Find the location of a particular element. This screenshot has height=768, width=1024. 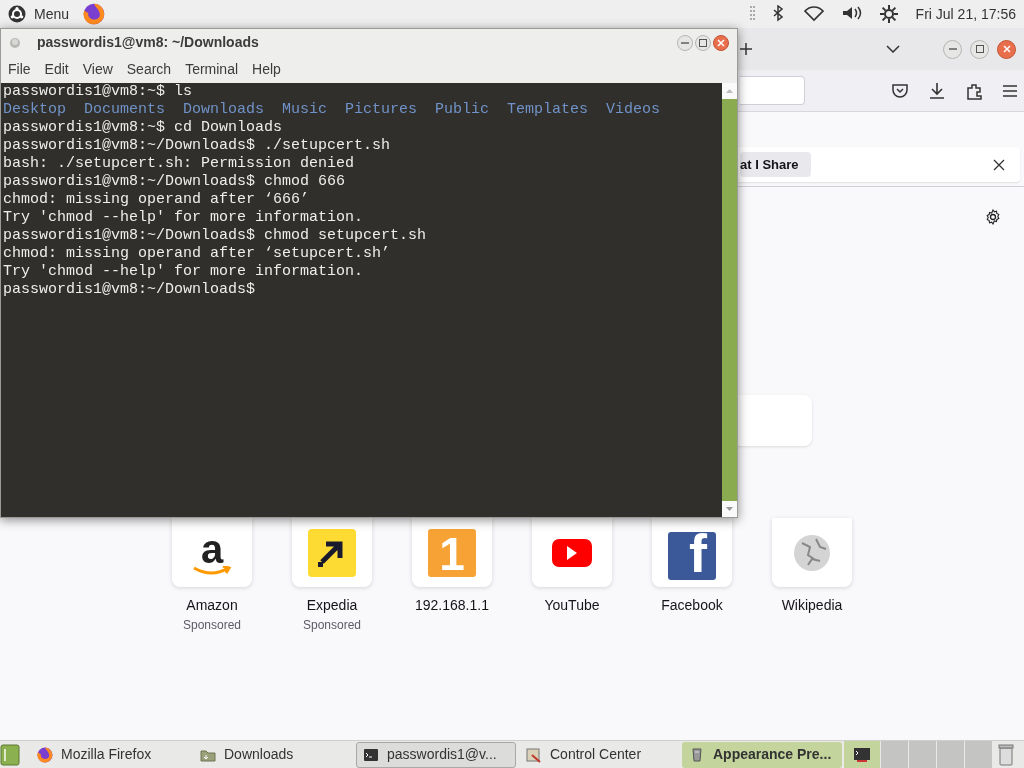

terminal-launcher is located at coordinates (862, 754).